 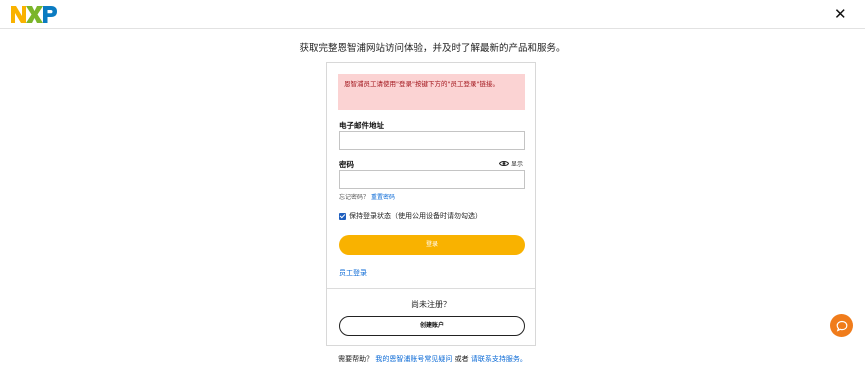 What do you see at coordinates (346, 164) in the screenshot?
I see `password-label: 密码` at bounding box center [346, 164].